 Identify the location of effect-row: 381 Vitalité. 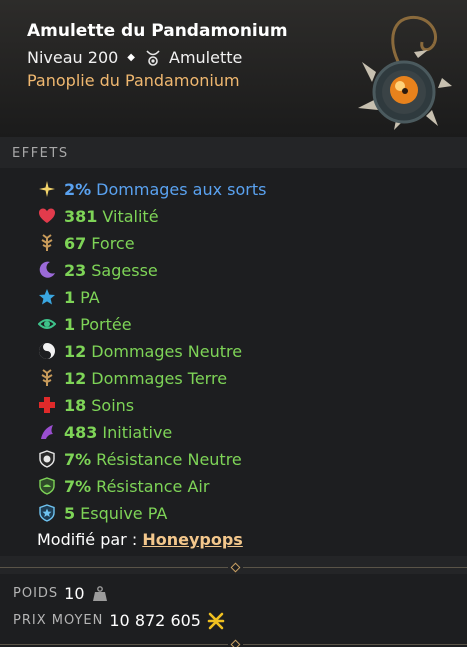
(98, 216).